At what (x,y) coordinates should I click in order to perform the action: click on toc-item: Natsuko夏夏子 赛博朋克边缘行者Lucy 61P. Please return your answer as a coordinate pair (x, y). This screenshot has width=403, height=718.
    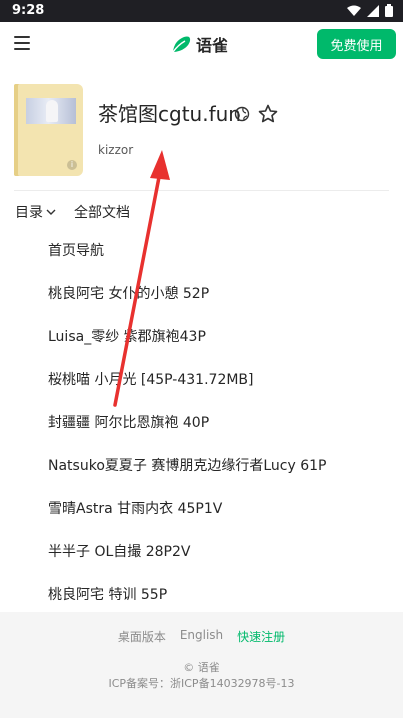
    Looking at the image, I should click on (218, 476).